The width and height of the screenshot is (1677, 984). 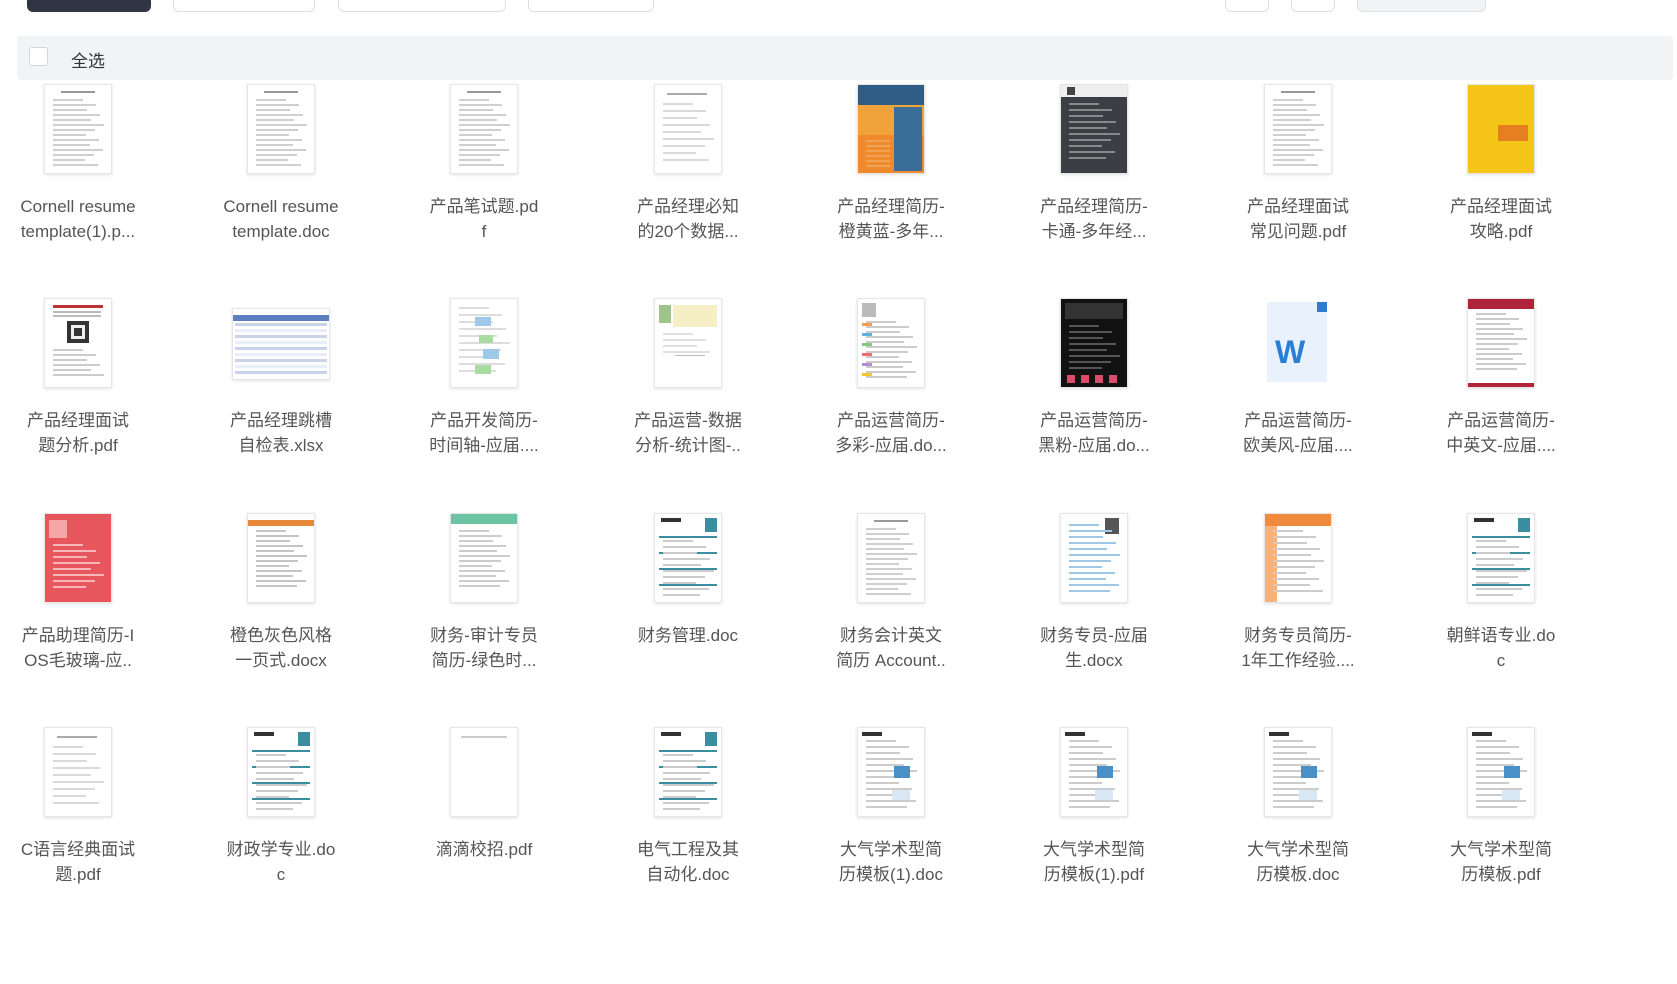 I want to click on file-name: 朝鲜语专业.do c, so click(x=1501, y=648).